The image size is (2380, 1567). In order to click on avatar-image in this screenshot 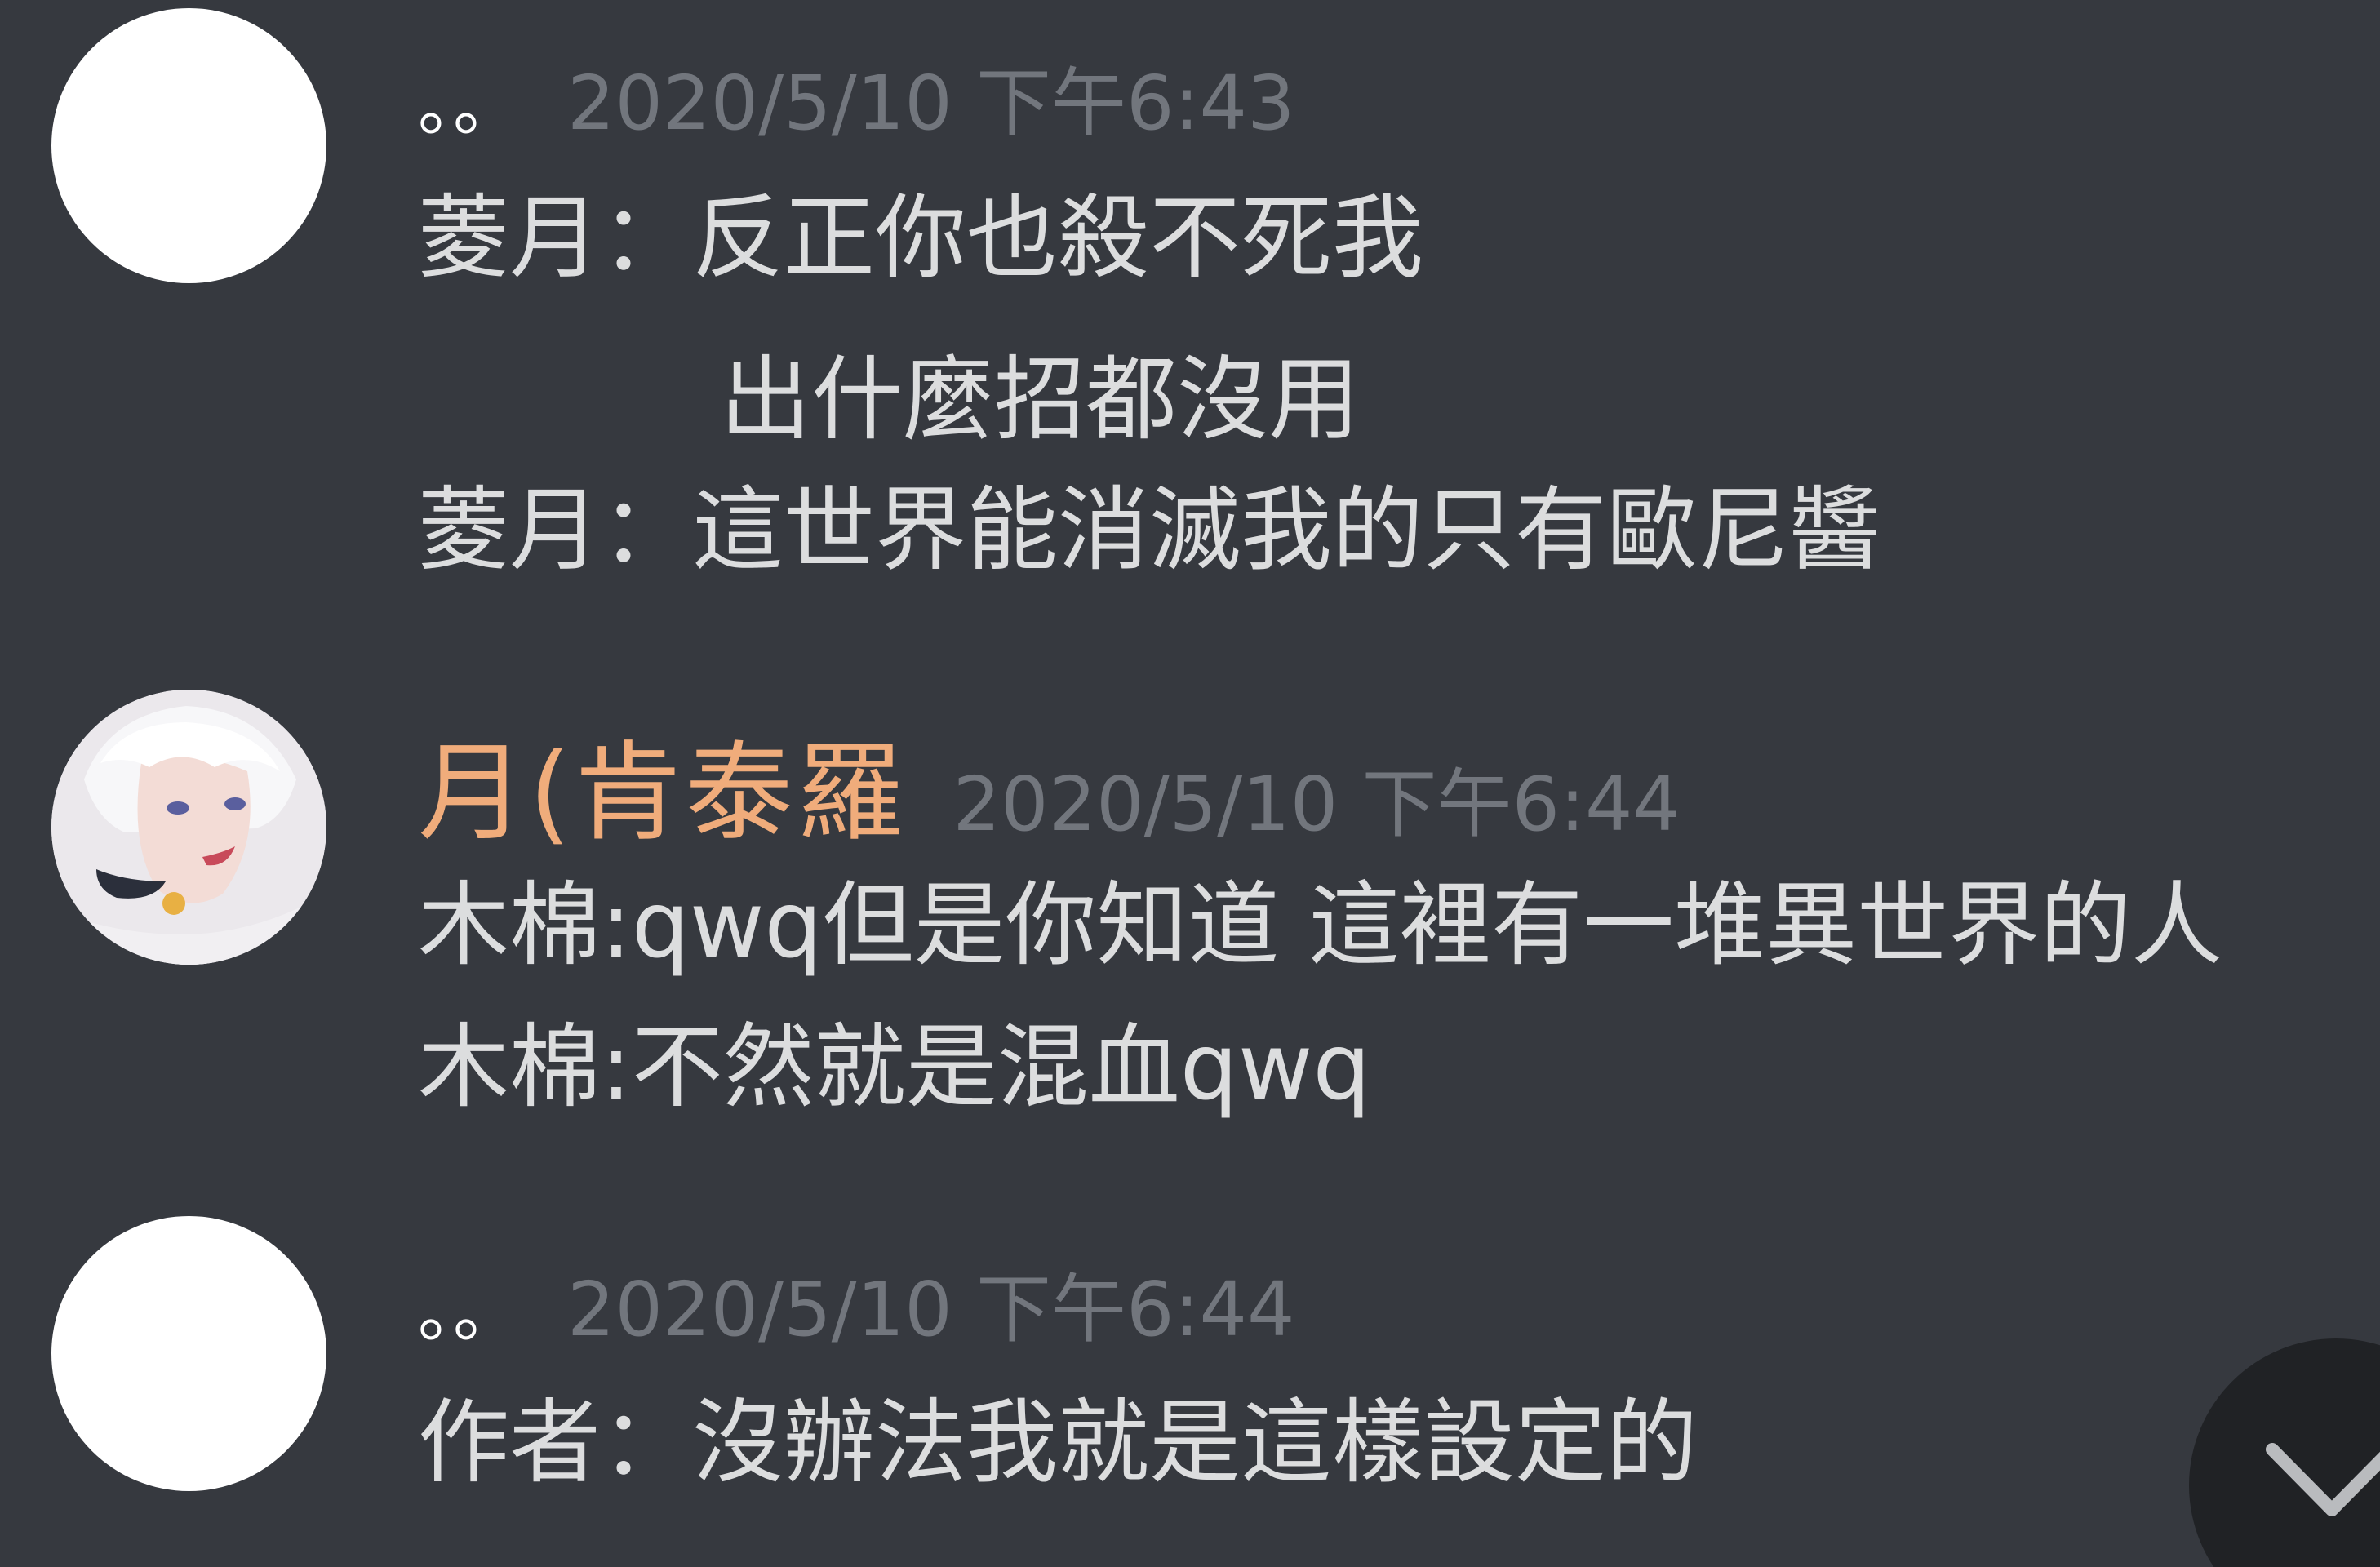, I will do `click(189, 827)`.